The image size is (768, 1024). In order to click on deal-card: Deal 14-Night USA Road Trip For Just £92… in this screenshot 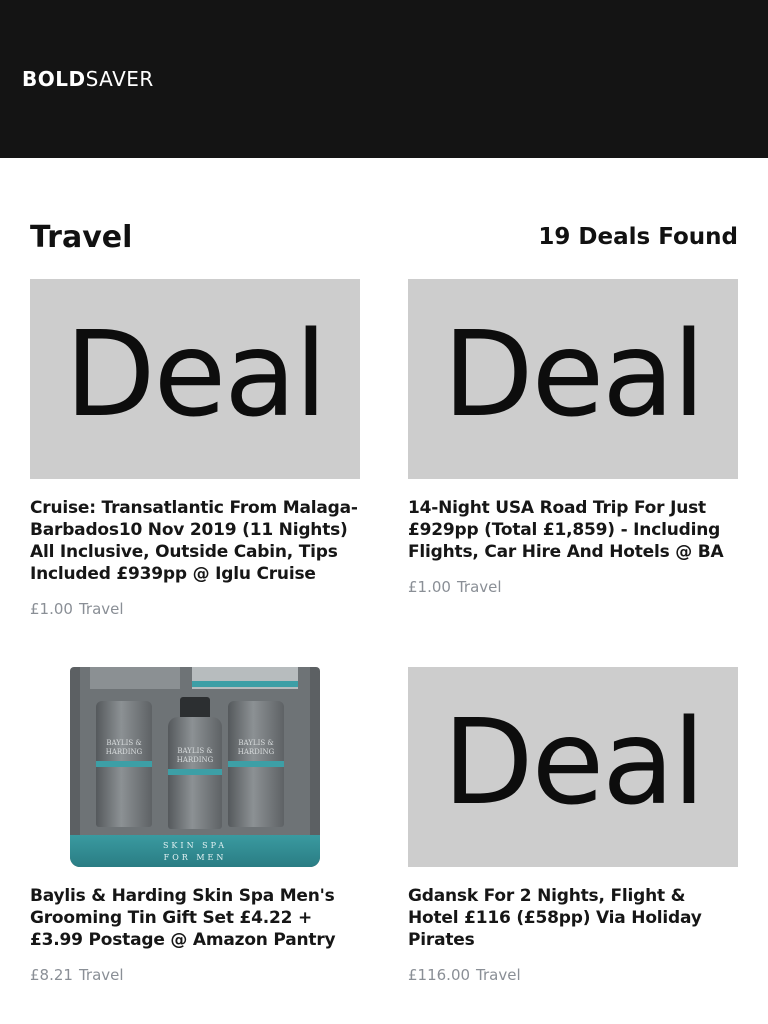, I will do `click(573, 438)`.